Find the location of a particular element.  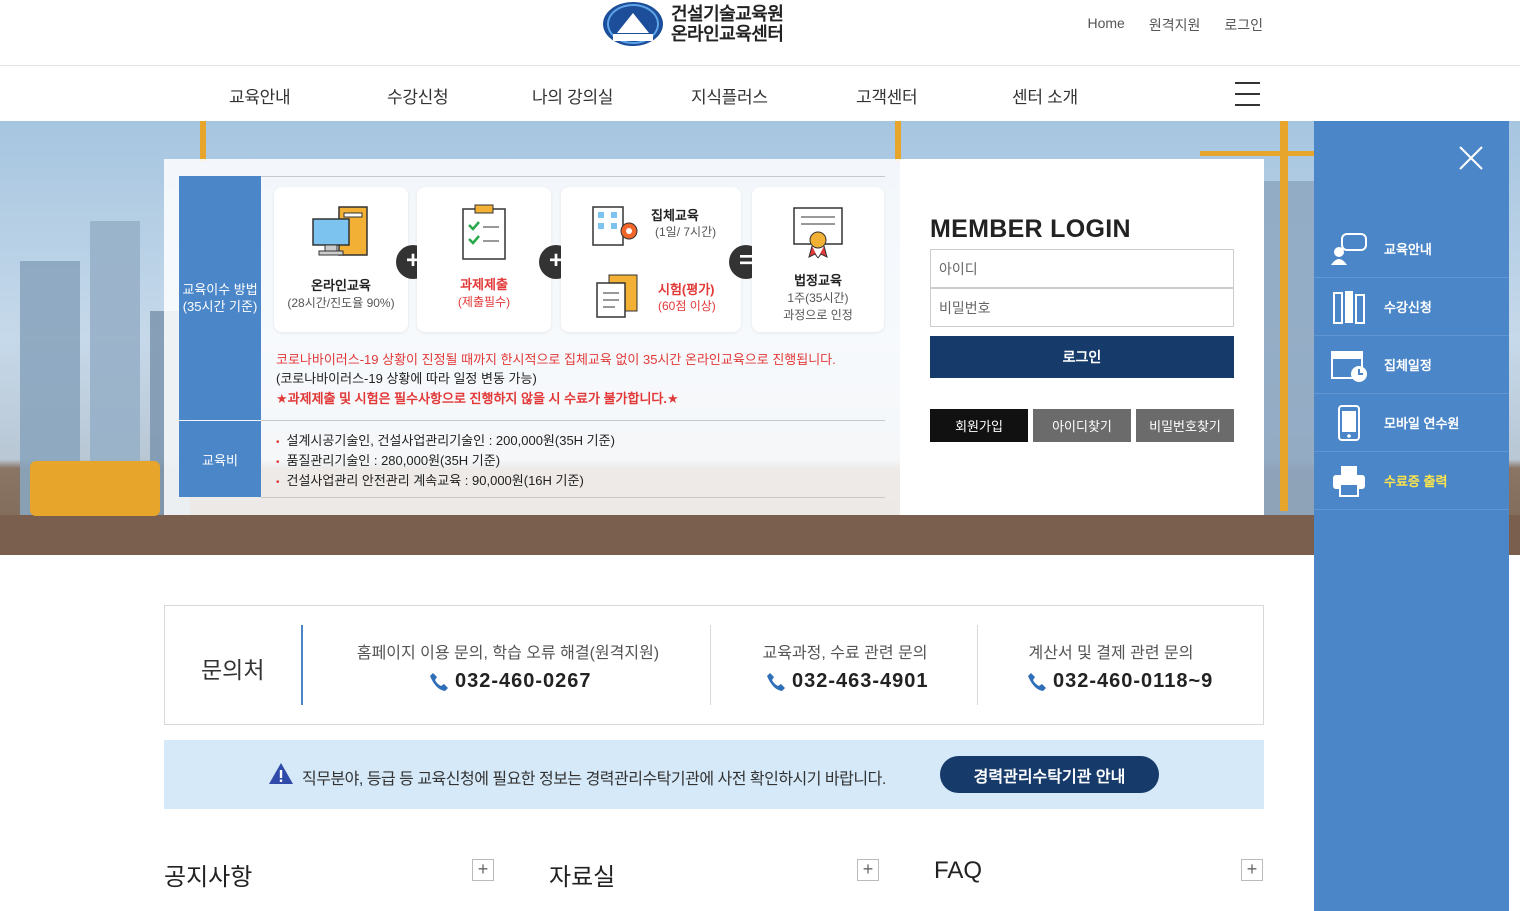

card-sub: (28시간/진도율 90%) is located at coordinates (341, 303).